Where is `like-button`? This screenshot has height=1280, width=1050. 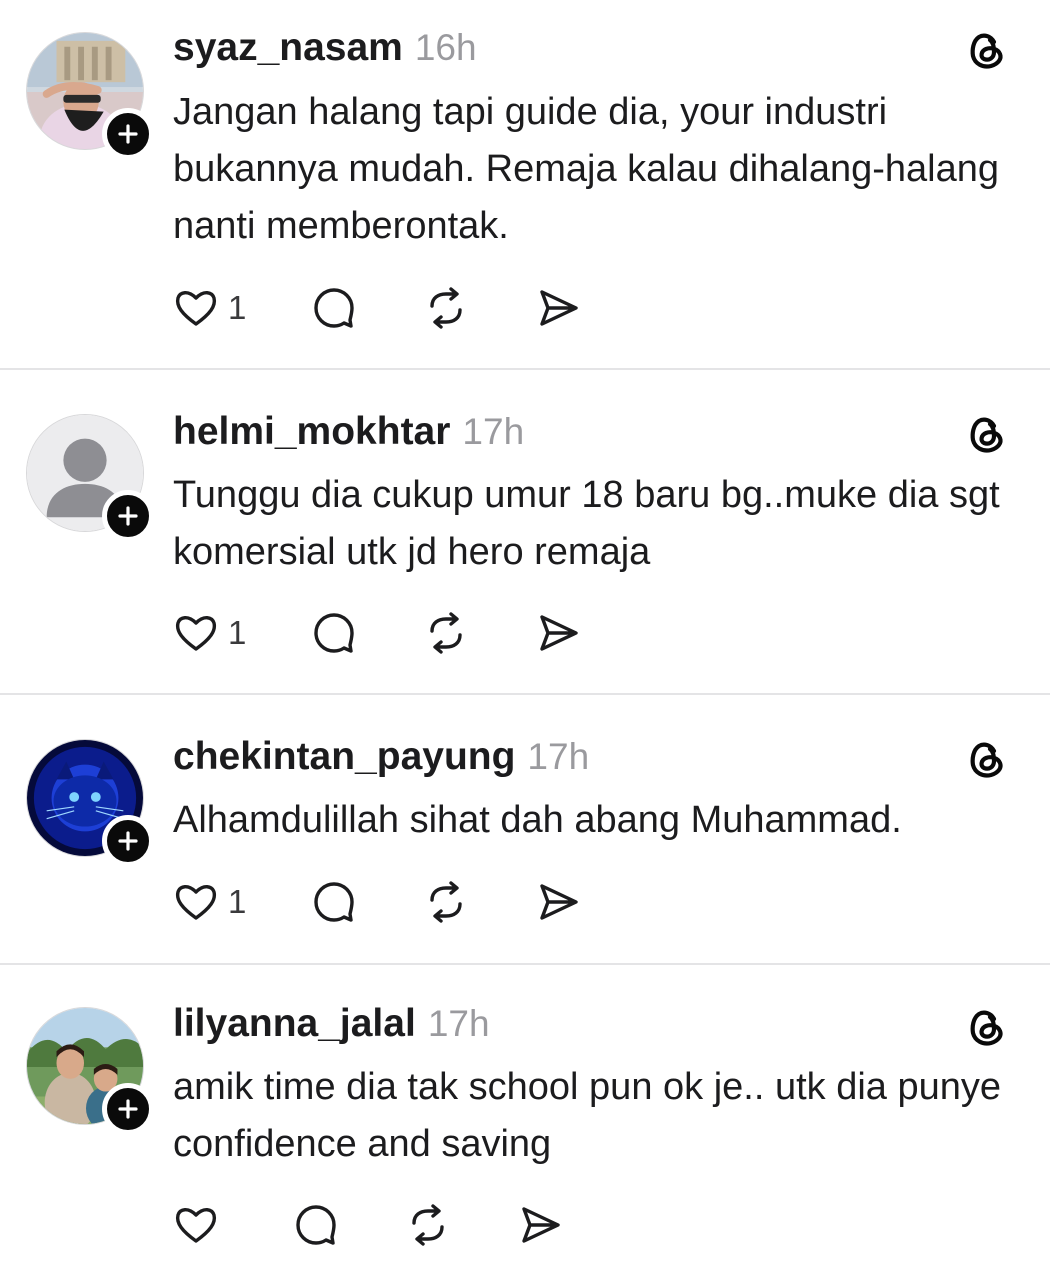 like-button is located at coordinates (200, 1225).